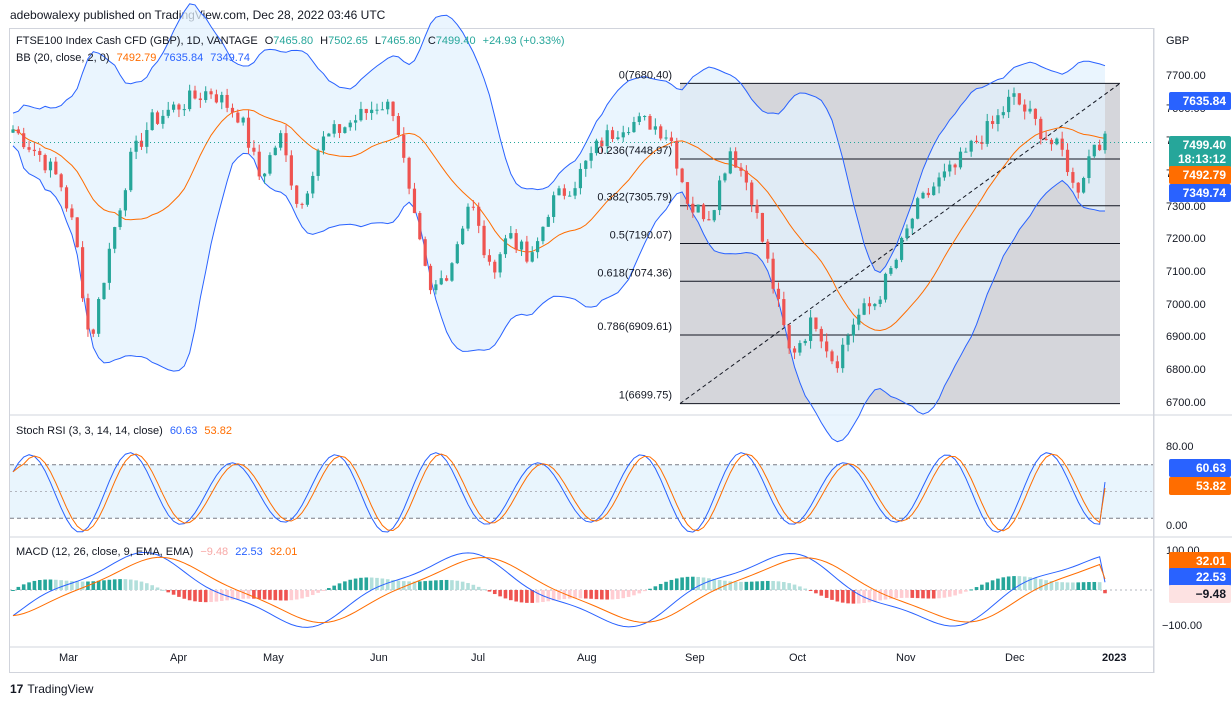 This screenshot has width=1232, height=707. I want to click on bb-lower-value: 7349.74, so click(230, 58).